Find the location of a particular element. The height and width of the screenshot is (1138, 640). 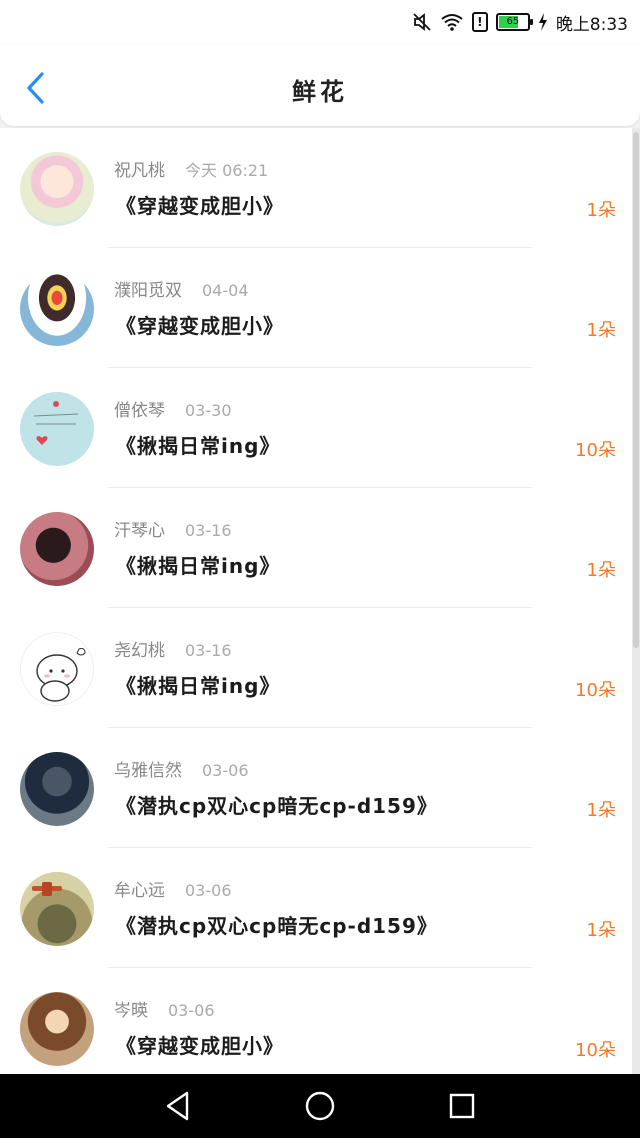

nav-recents-button is located at coordinates (462, 1106).